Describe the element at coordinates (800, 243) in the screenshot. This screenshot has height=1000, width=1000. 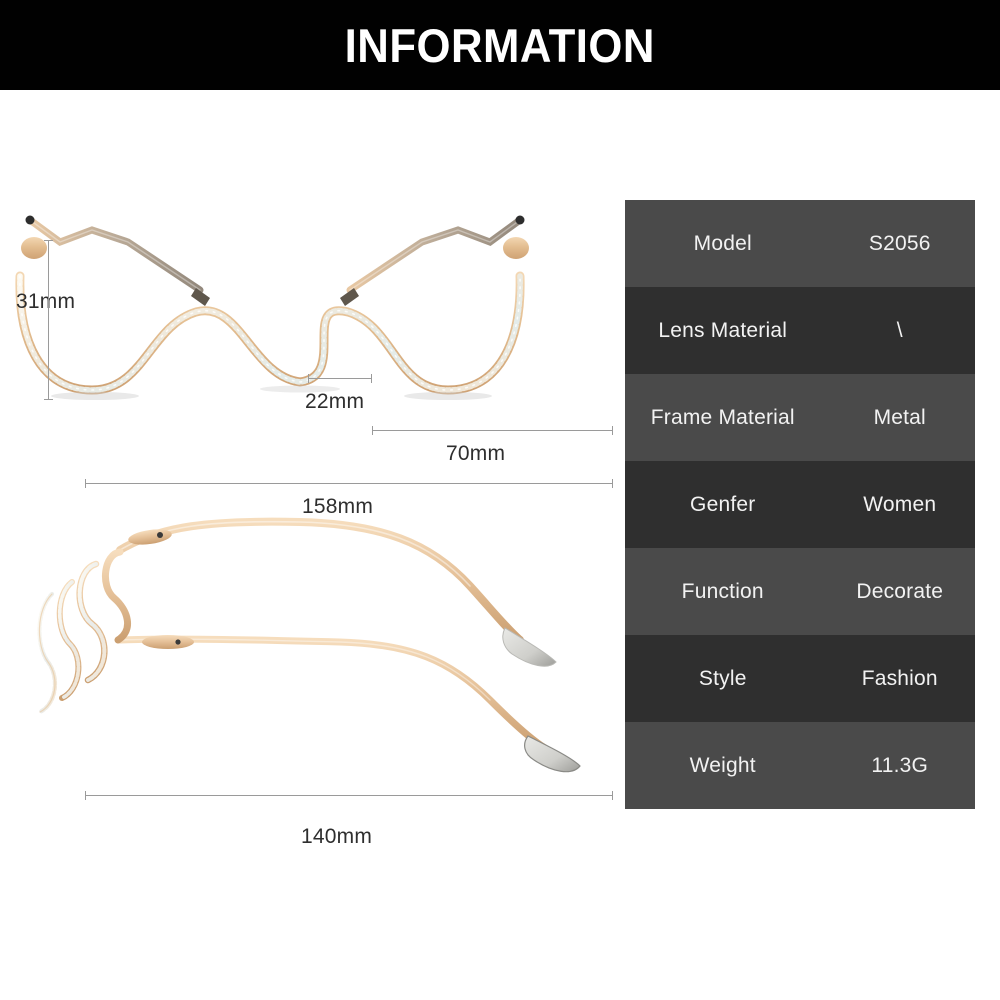
I see `table-row: Model S2056` at that location.